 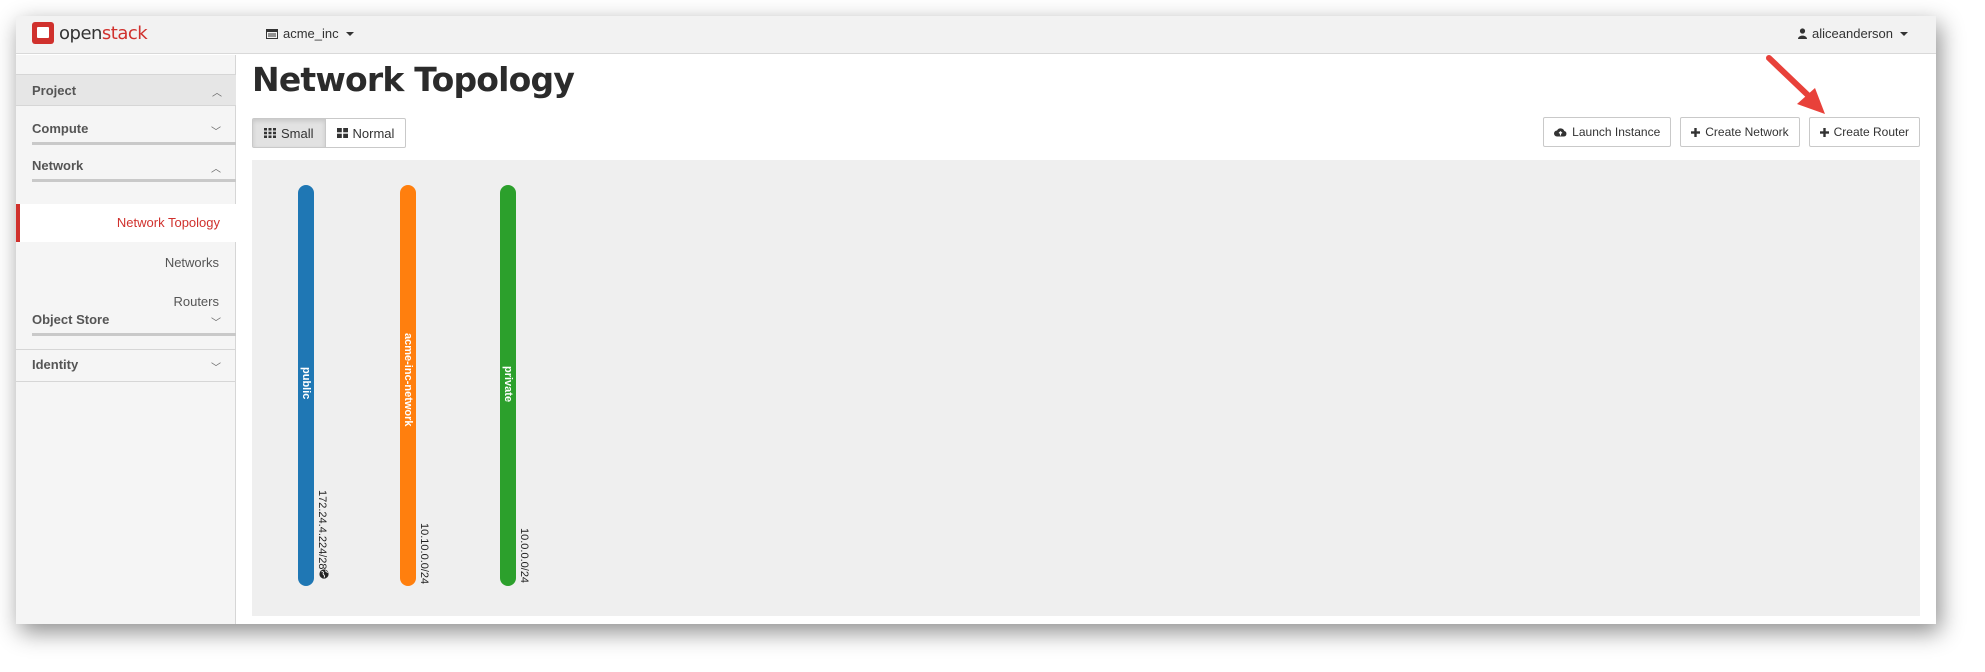 I want to click on small-view-button: Small, so click(x=289, y=133).